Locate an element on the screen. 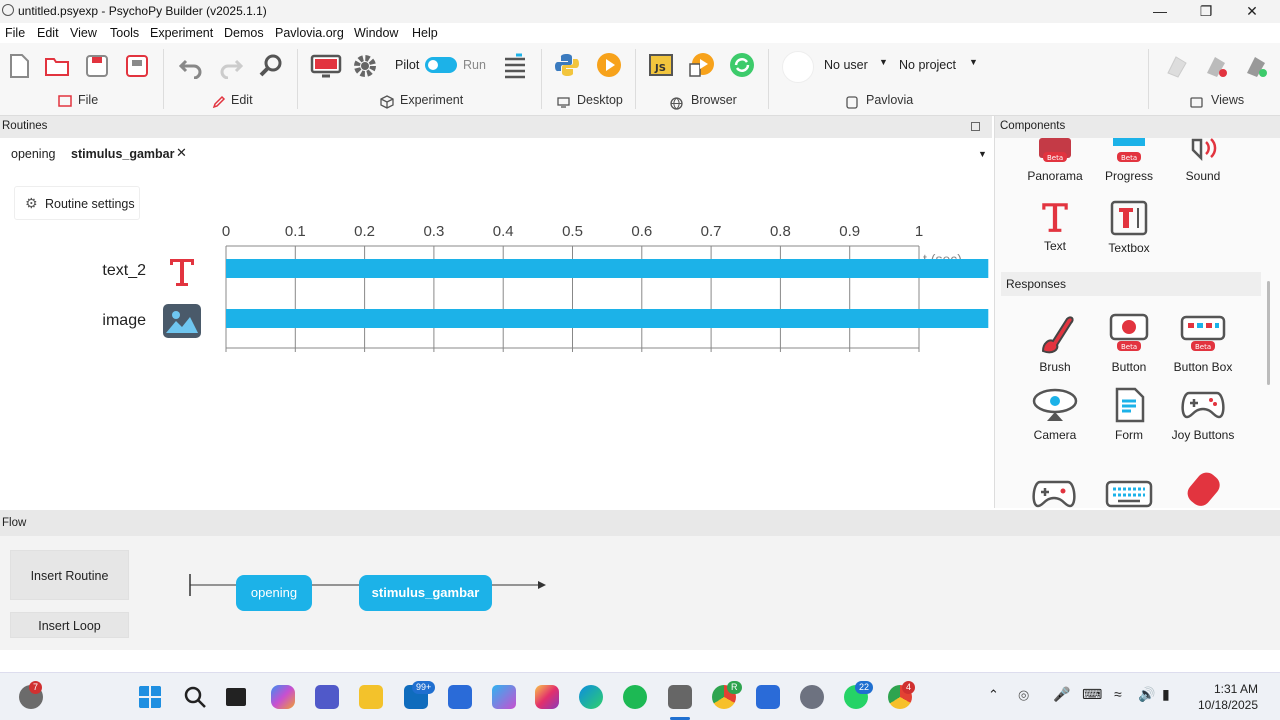 The width and height of the screenshot is (1280, 720). panel-maximize-icon is located at coordinates (975, 126).